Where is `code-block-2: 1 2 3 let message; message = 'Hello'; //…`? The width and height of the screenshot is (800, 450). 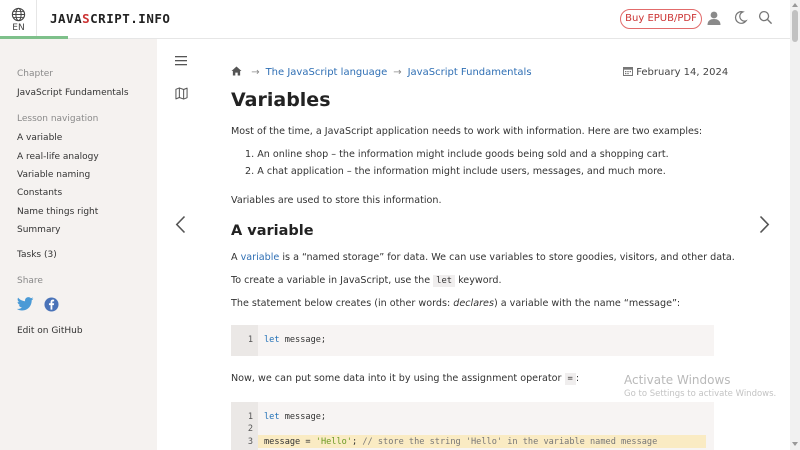 code-block-2: 1 2 3 let message; message = 'Hello'; //… is located at coordinates (472, 426).